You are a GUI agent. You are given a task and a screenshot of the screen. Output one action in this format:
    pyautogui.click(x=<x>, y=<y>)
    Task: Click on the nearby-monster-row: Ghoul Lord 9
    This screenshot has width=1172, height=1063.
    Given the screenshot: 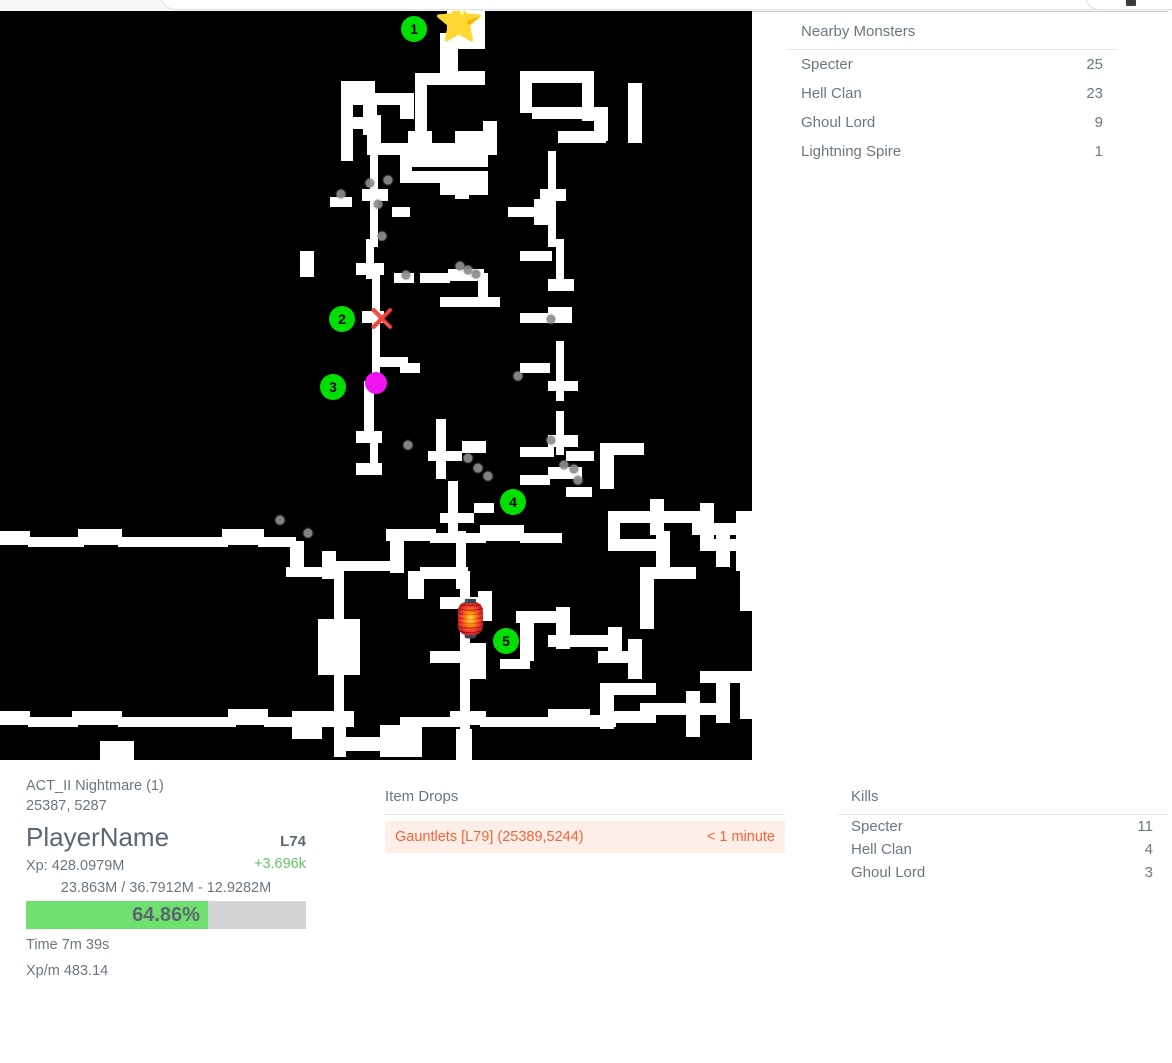 What is the action you would take?
    pyautogui.click(x=952, y=122)
    